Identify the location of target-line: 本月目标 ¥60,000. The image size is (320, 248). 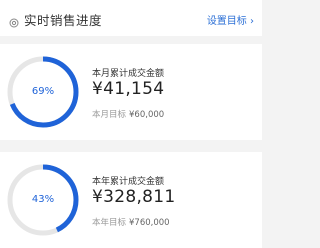
(128, 114).